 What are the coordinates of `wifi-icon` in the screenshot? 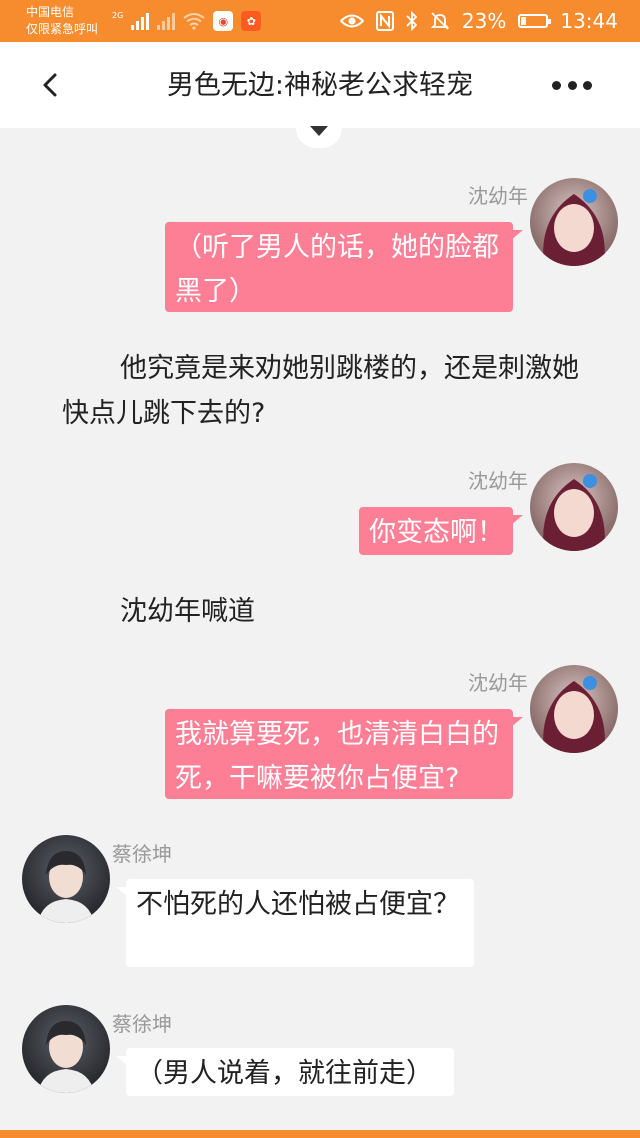 It's located at (194, 21).